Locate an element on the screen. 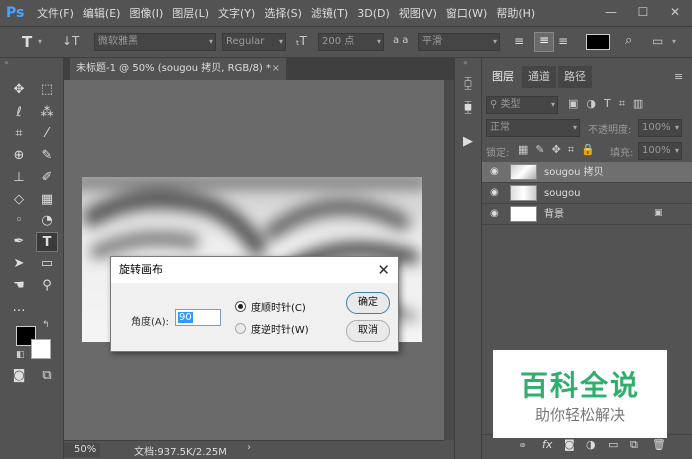 The width and height of the screenshot is (692, 459). group-icon: ▭ is located at coordinates (613, 444).